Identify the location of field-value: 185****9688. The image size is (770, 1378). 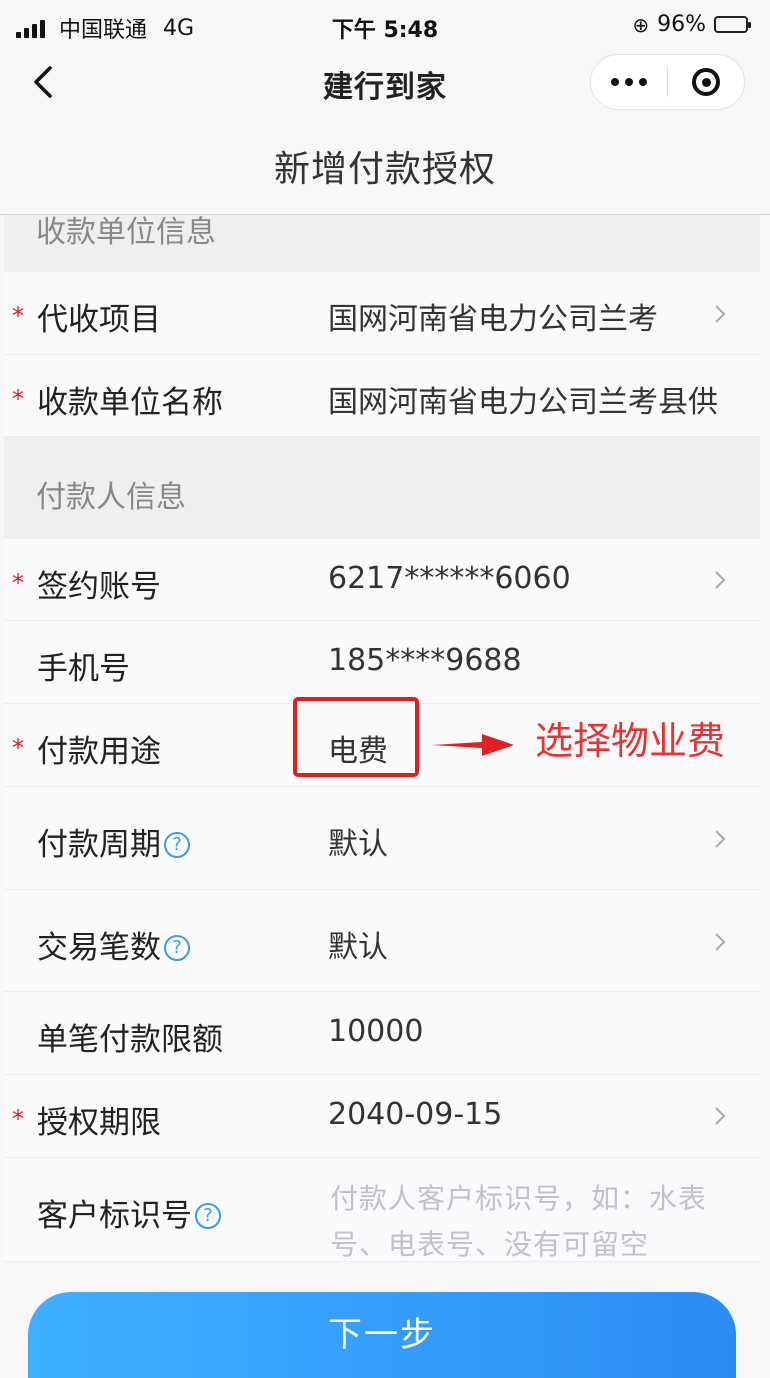
(425, 660).